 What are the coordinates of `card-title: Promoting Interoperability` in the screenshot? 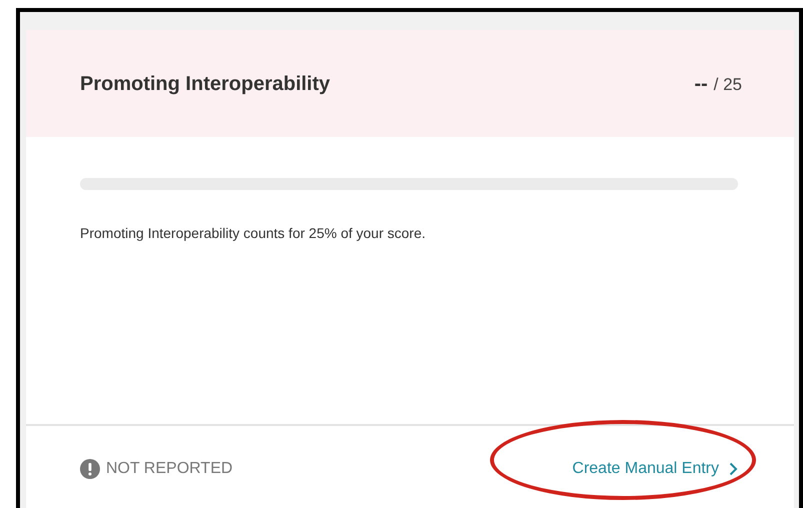 It's located at (205, 84).